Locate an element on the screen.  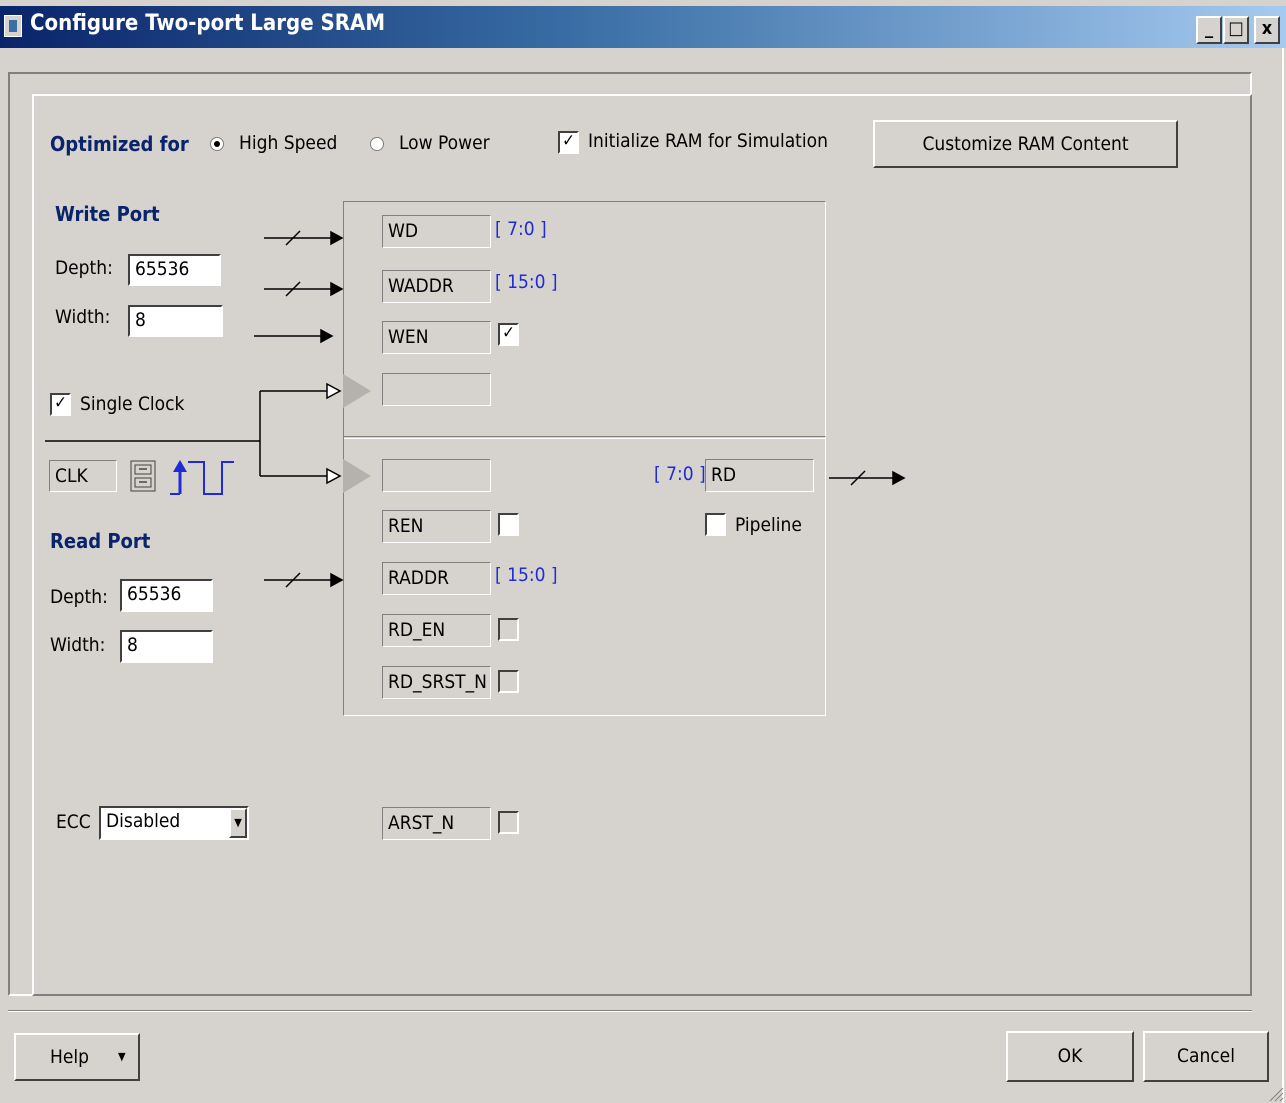
wd-bits-label: [ 7:0 ] is located at coordinates (521, 229).